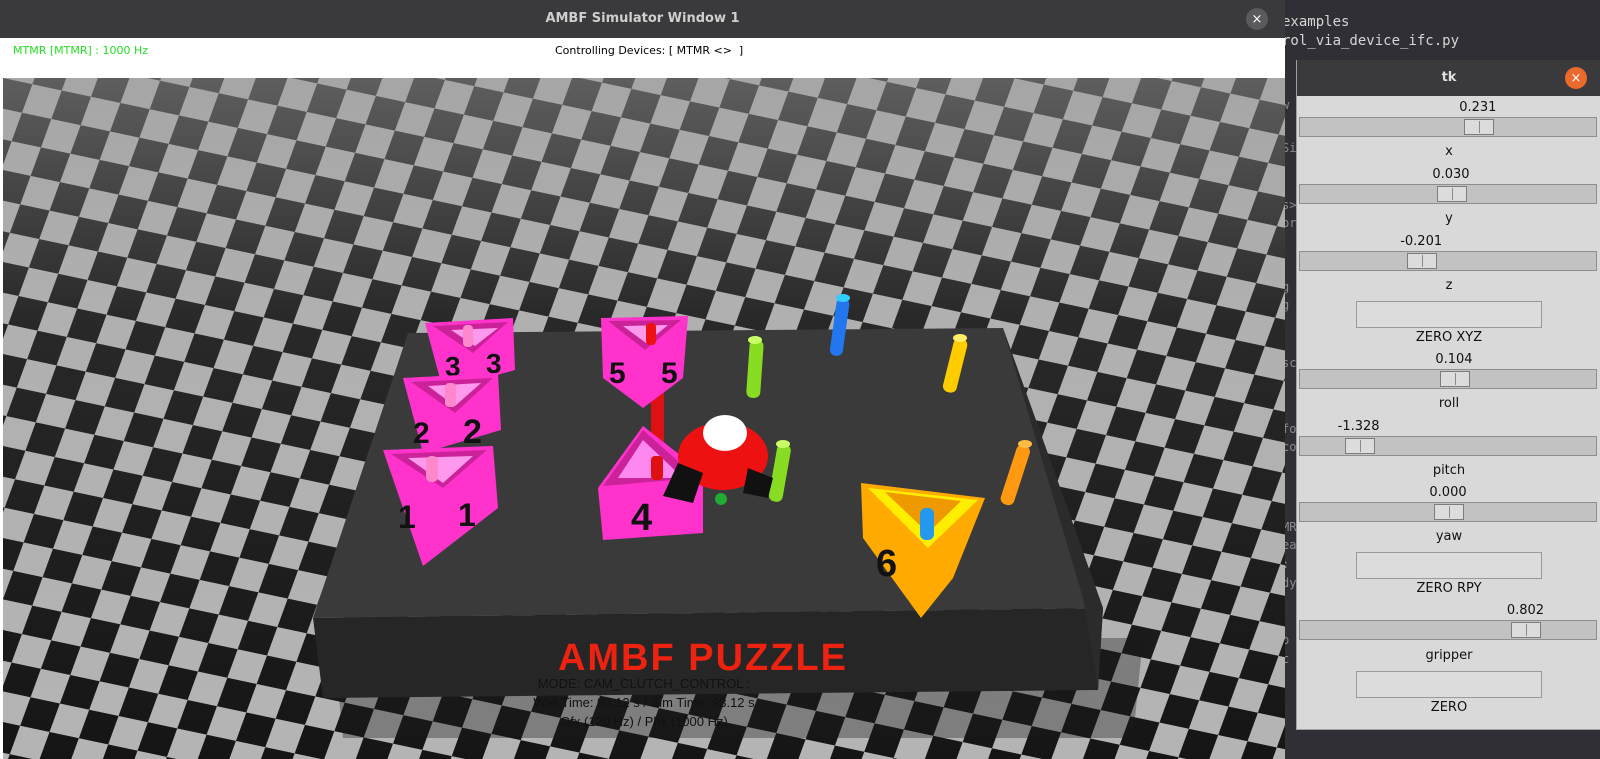 The width and height of the screenshot is (1600, 759). Describe the element at coordinates (1371, 41) in the screenshot. I see `terminal-line: rol_via_device_ifc.py` at that location.